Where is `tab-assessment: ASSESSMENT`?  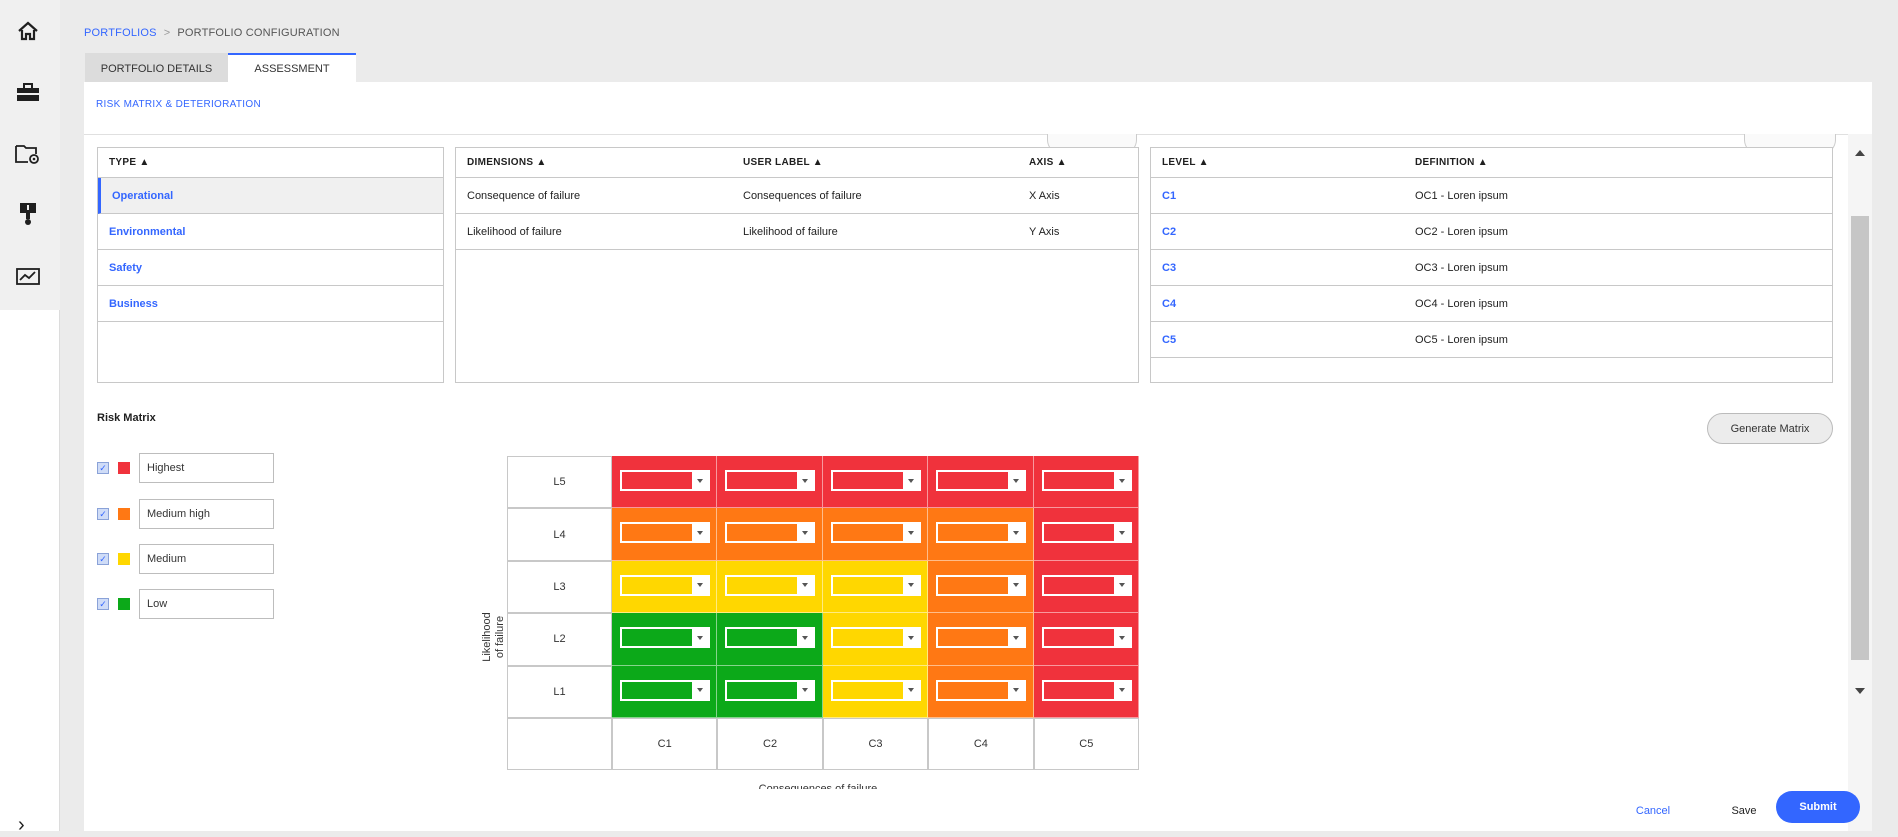 tab-assessment: ASSESSMENT is located at coordinates (292, 67).